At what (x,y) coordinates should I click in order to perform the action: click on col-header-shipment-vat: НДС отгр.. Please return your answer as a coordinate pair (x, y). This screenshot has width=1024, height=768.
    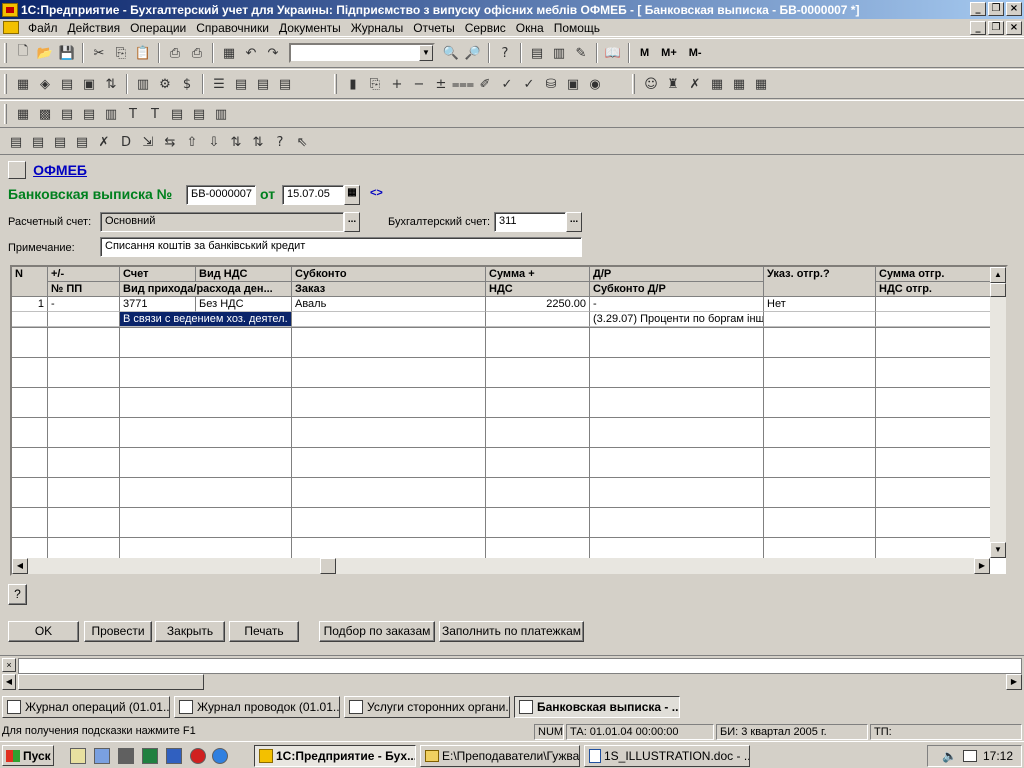
    Looking at the image, I should click on (936, 289).